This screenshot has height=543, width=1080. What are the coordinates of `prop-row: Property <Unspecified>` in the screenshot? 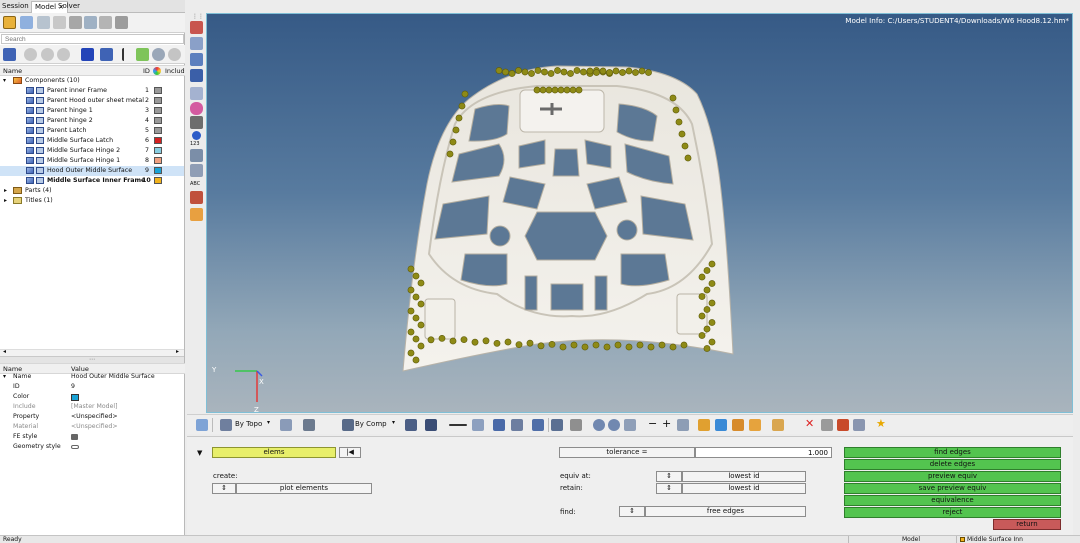 It's located at (92, 417).